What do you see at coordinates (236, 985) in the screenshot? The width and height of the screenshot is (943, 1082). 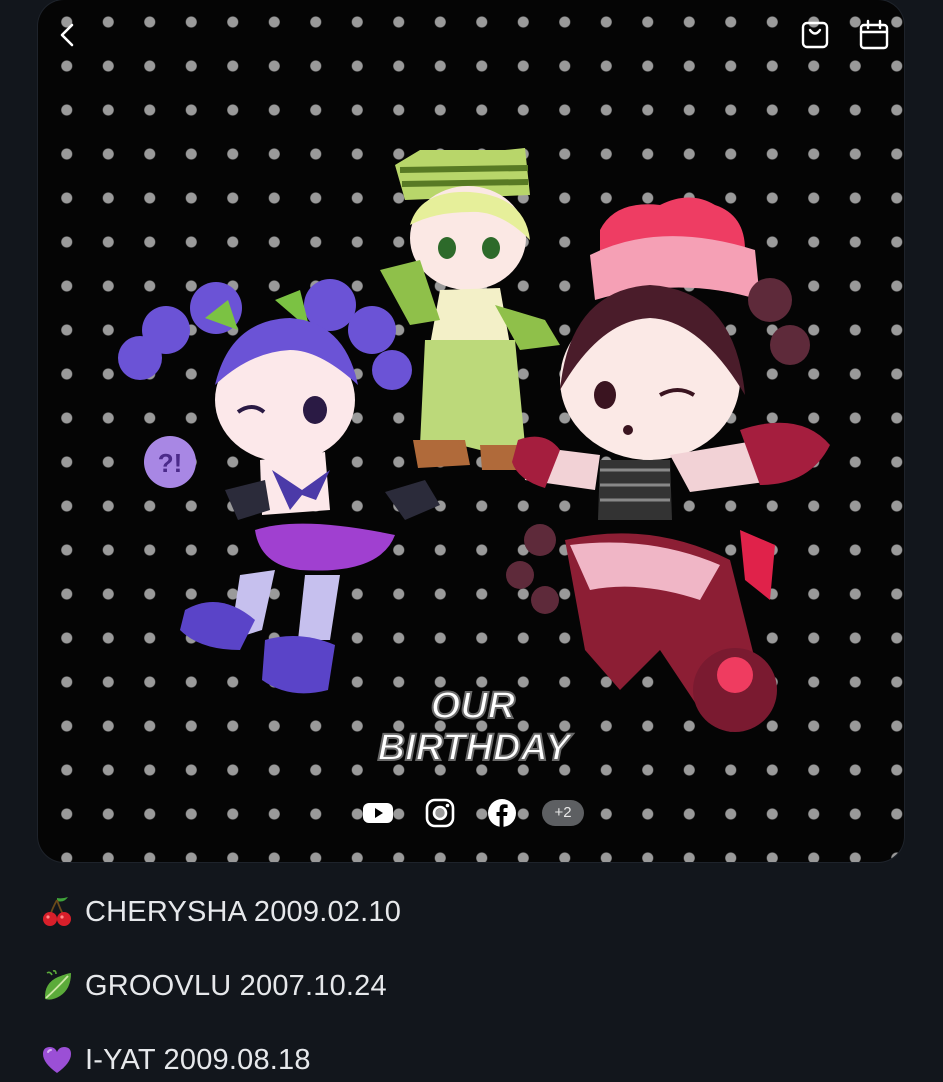 I see `member-text: GROOVLU 2007.10.24` at bounding box center [236, 985].